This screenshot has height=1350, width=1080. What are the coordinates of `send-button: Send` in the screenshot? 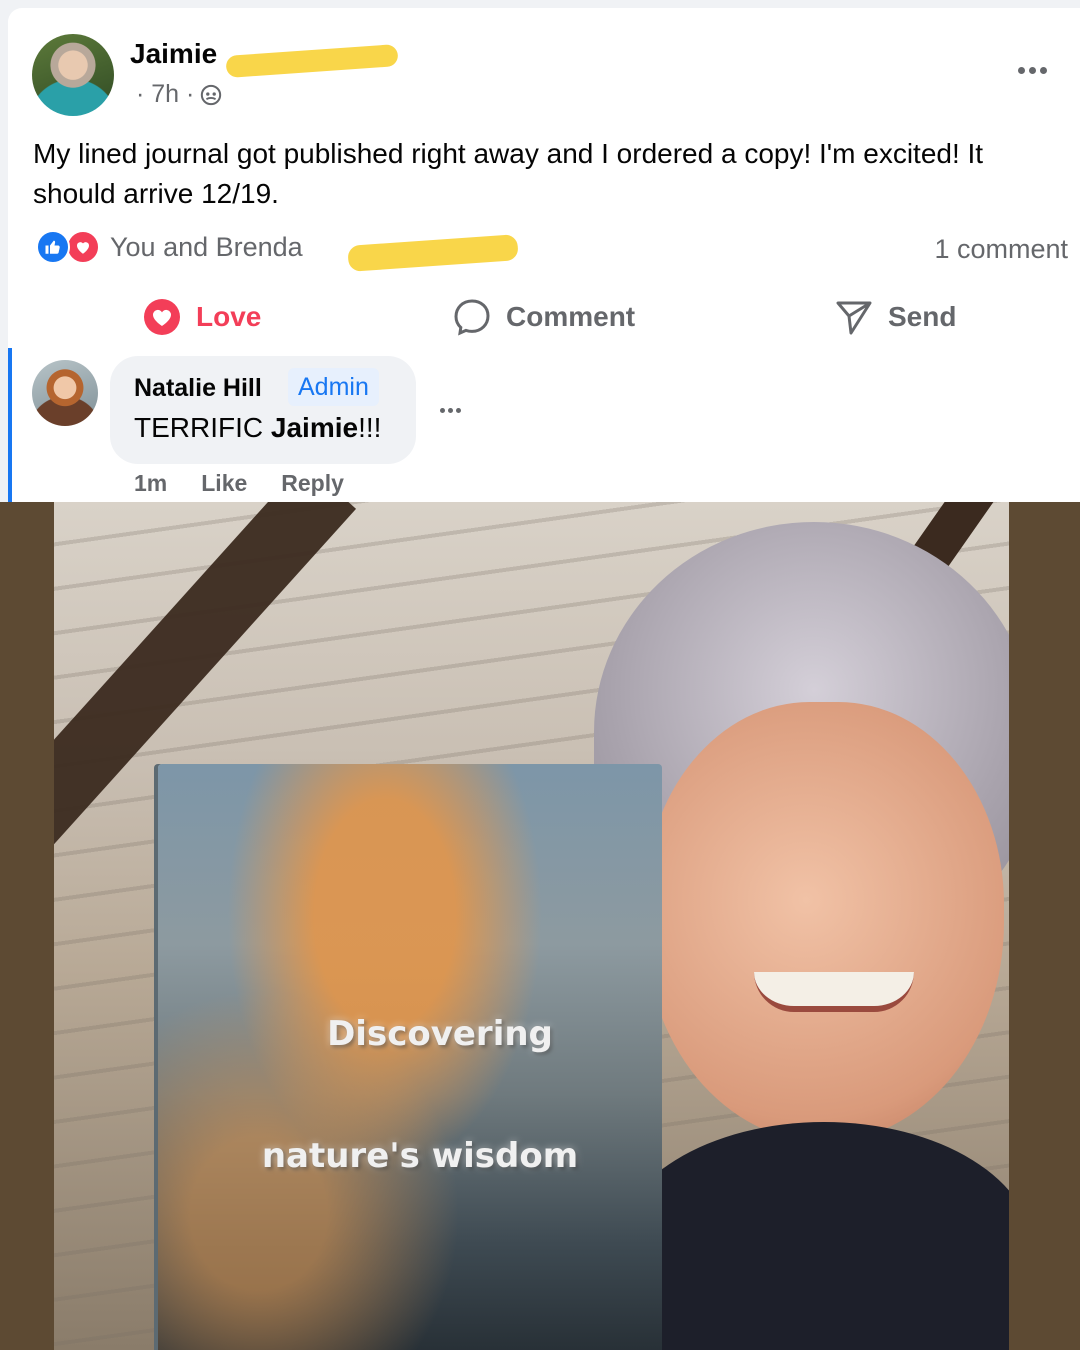 It's located at (895, 317).